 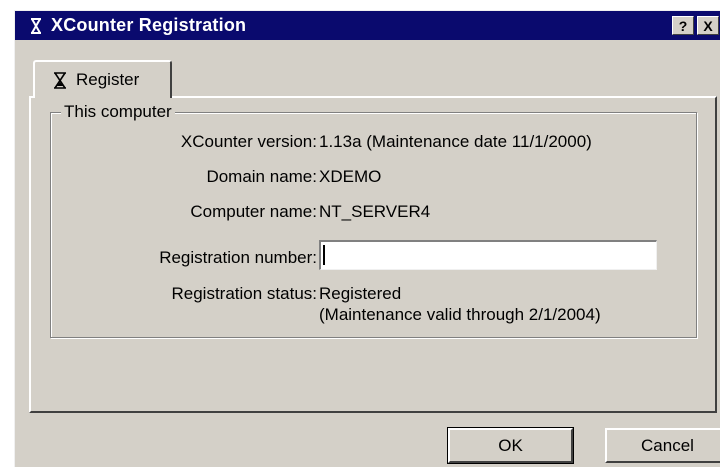 What do you see at coordinates (662, 445) in the screenshot?
I see `cancel-button: Cancel` at bounding box center [662, 445].